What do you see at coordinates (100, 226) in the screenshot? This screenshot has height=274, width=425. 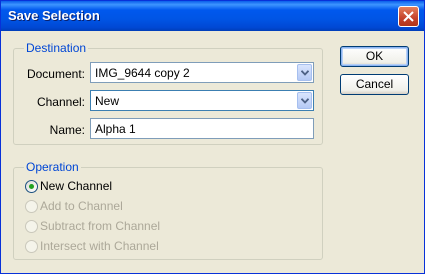 I see `radio-label: Subtract from Channel` at bounding box center [100, 226].